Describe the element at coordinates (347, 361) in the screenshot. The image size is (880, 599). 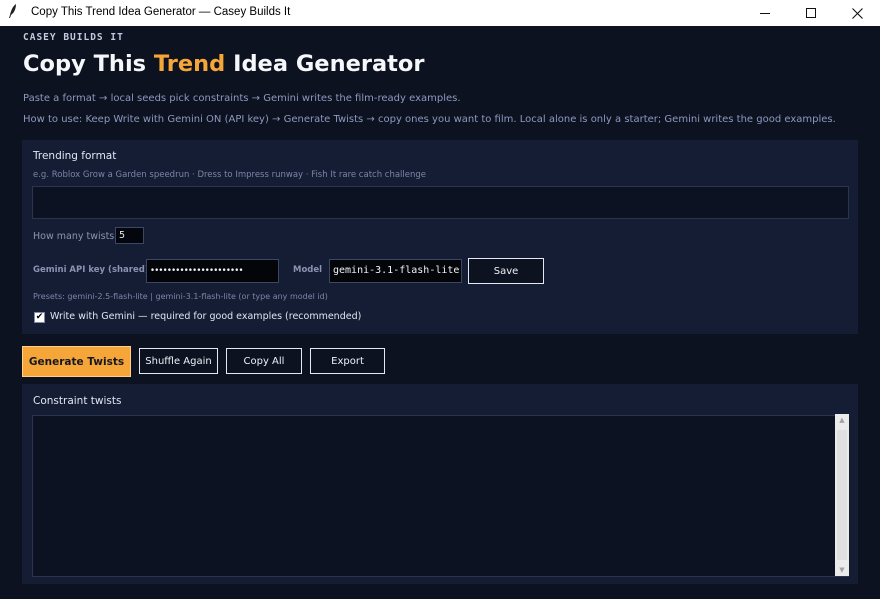
I see `export-button: Export` at that location.